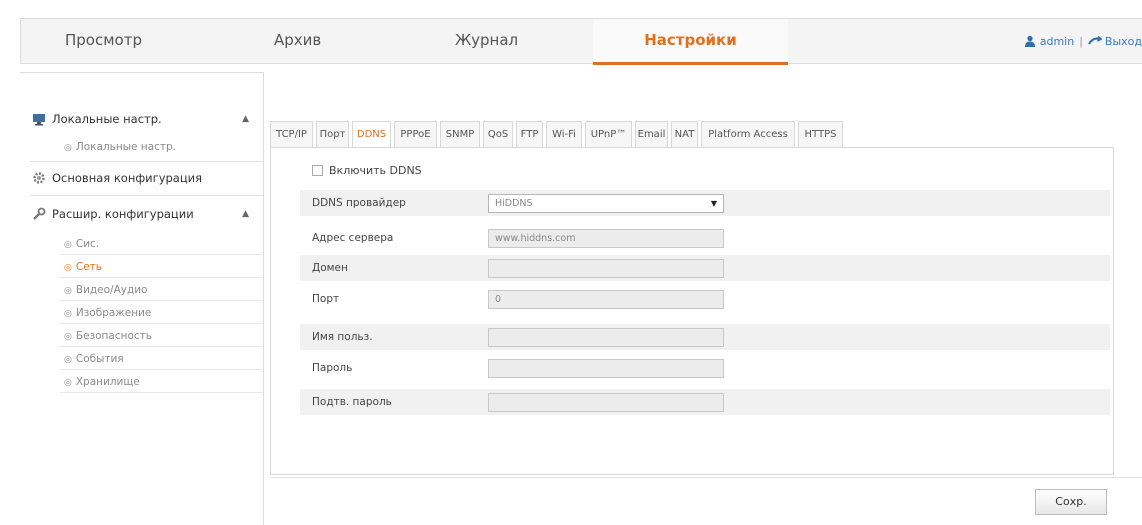 This screenshot has height=525, width=1142. What do you see at coordinates (161, 336) in the screenshot?
I see `sidebar-item-security: ◎ Безопасность` at bounding box center [161, 336].